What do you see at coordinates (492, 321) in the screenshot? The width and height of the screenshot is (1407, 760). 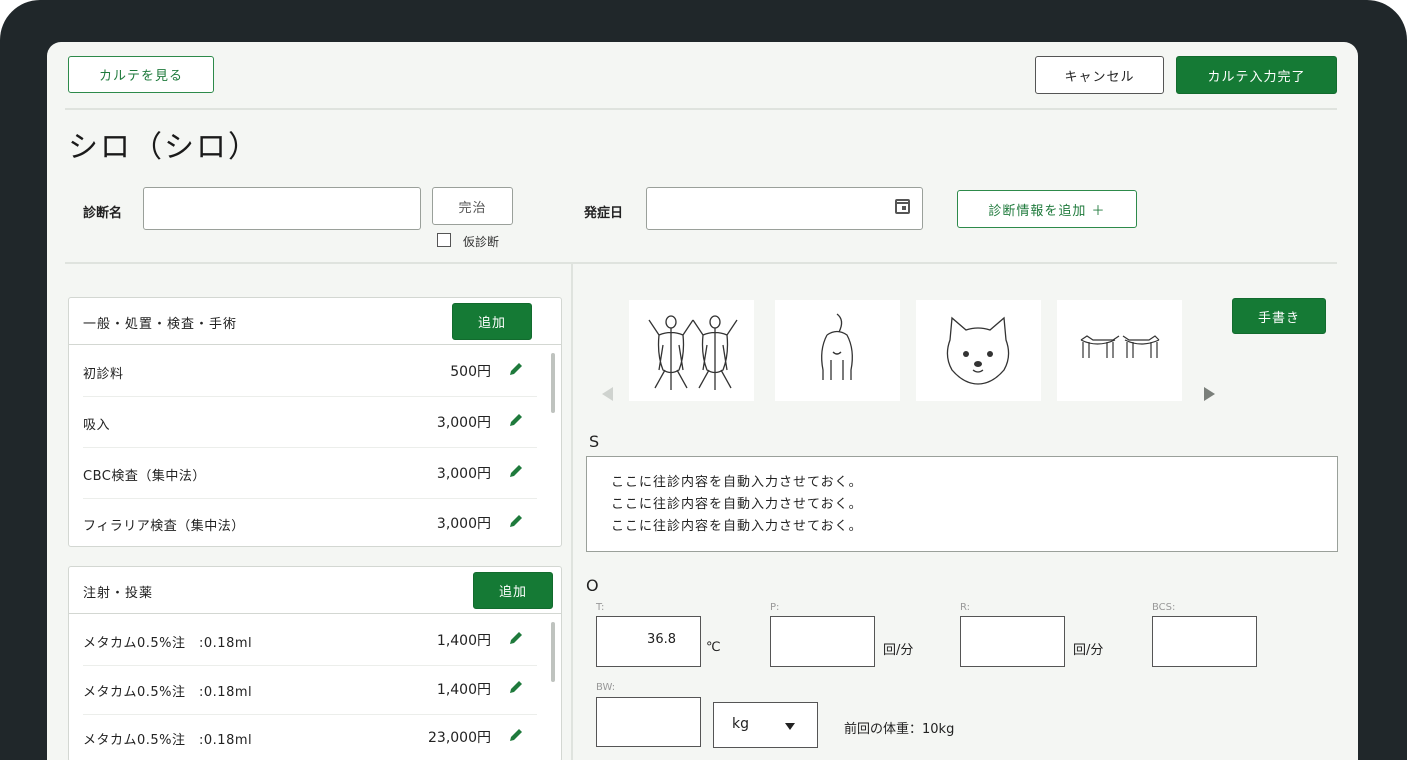 I see `add-treatment-button: 追加` at bounding box center [492, 321].